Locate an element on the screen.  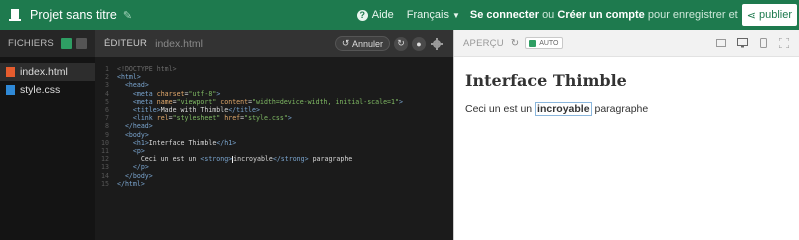
line-text: </p> is located at coordinates (140, 167).